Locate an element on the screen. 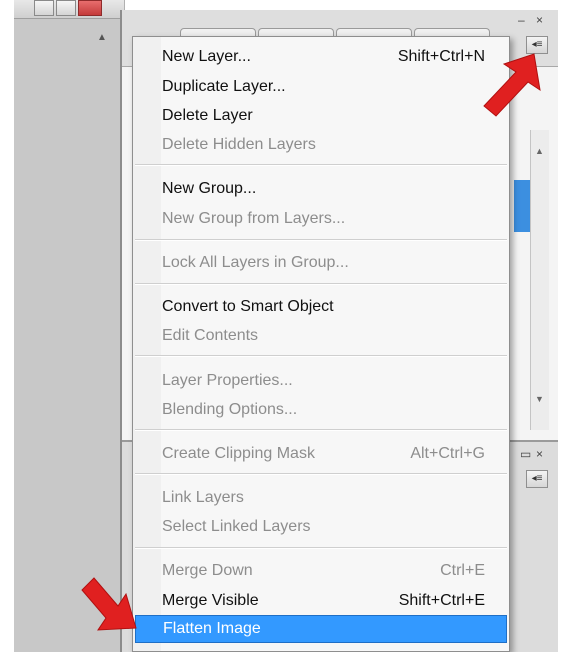 Image resolution: width=572 pixels, height=652 pixels. layers-scrollbar is located at coordinates (539, 280).